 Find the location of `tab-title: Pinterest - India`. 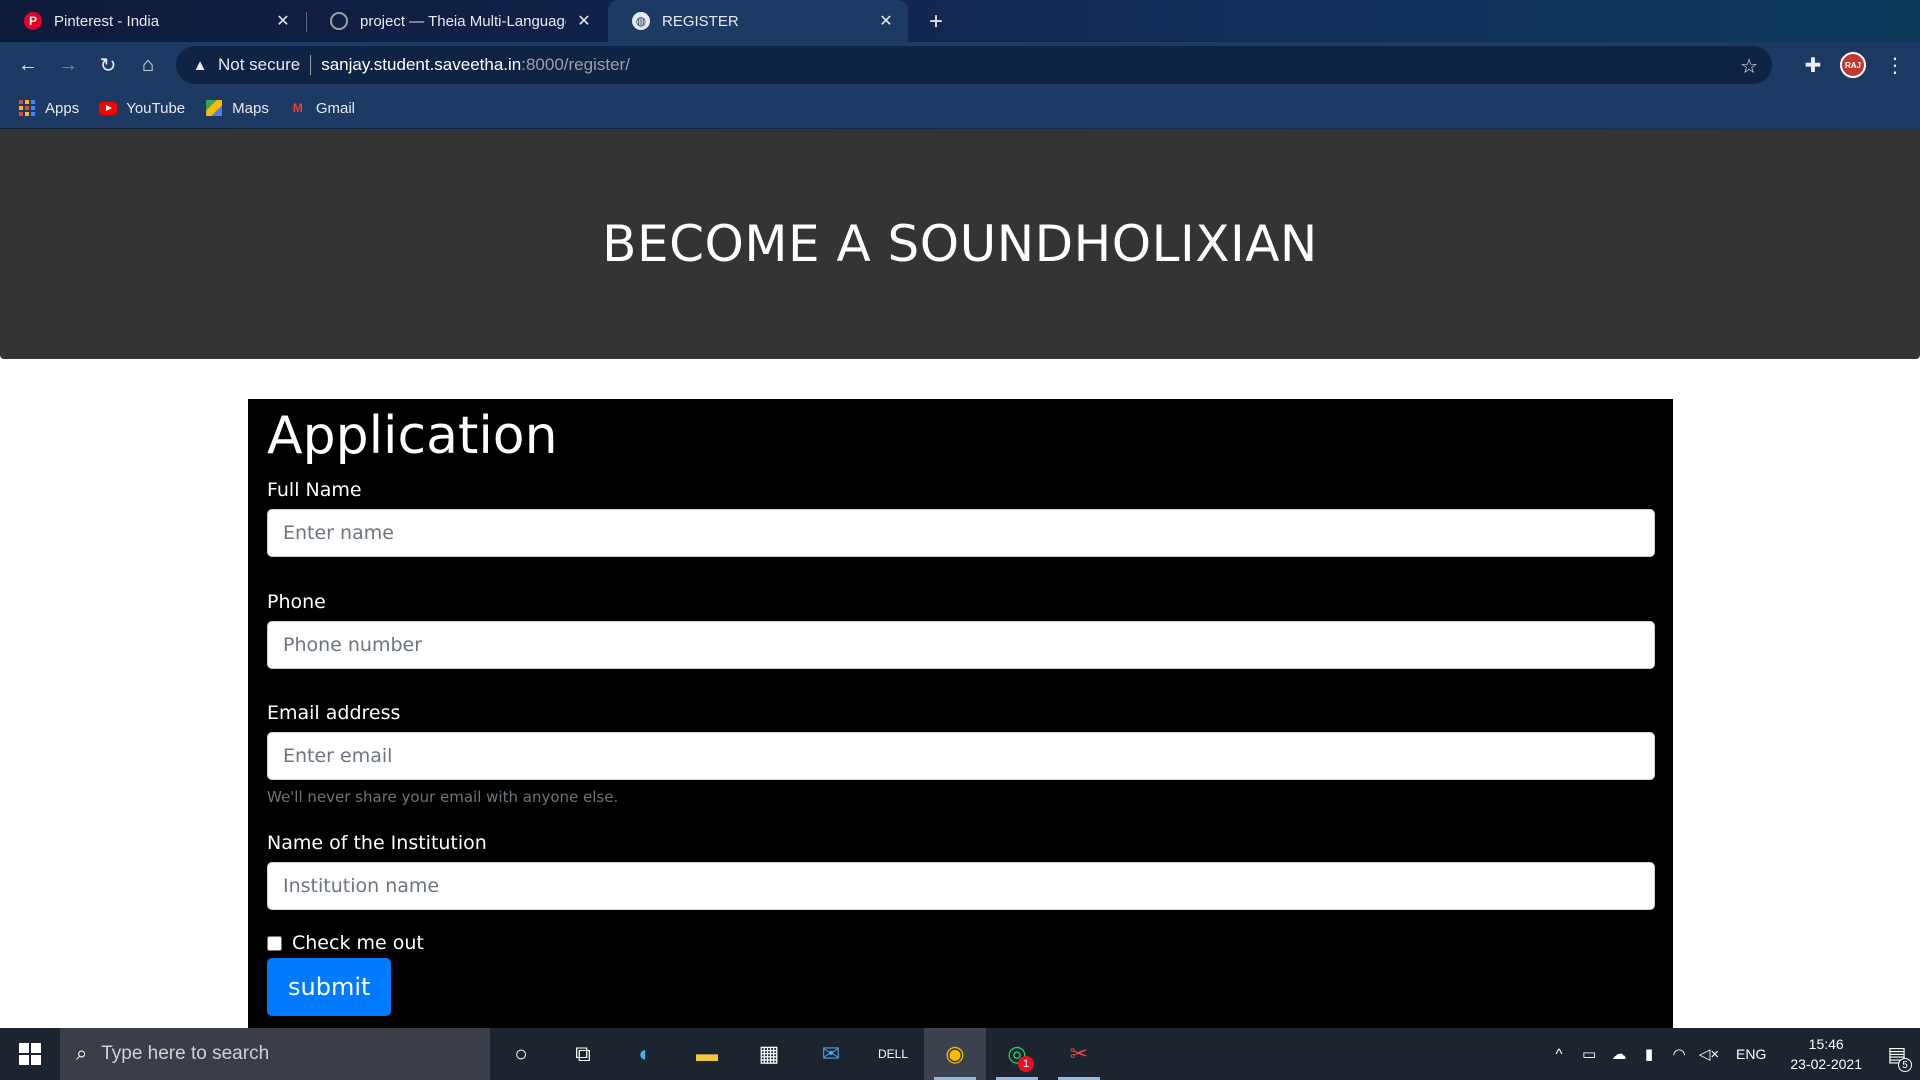

tab-title: Pinterest - India is located at coordinates (107, 21).